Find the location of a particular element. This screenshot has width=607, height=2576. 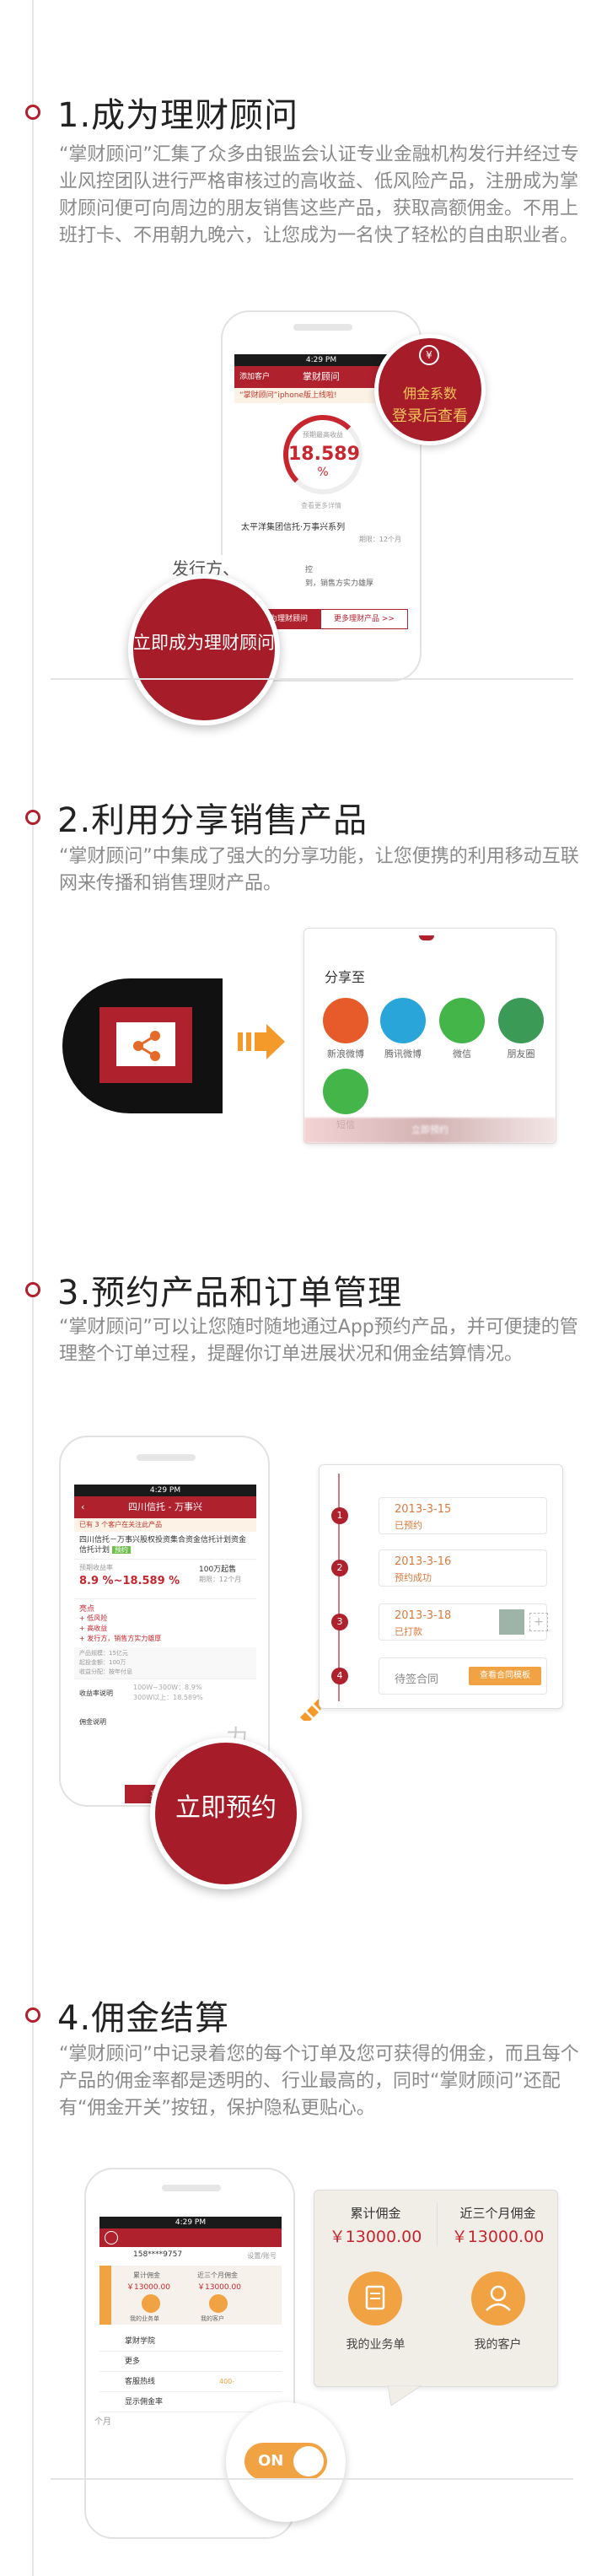

feature-line-2: 控 is located at coordinates (309, 570).